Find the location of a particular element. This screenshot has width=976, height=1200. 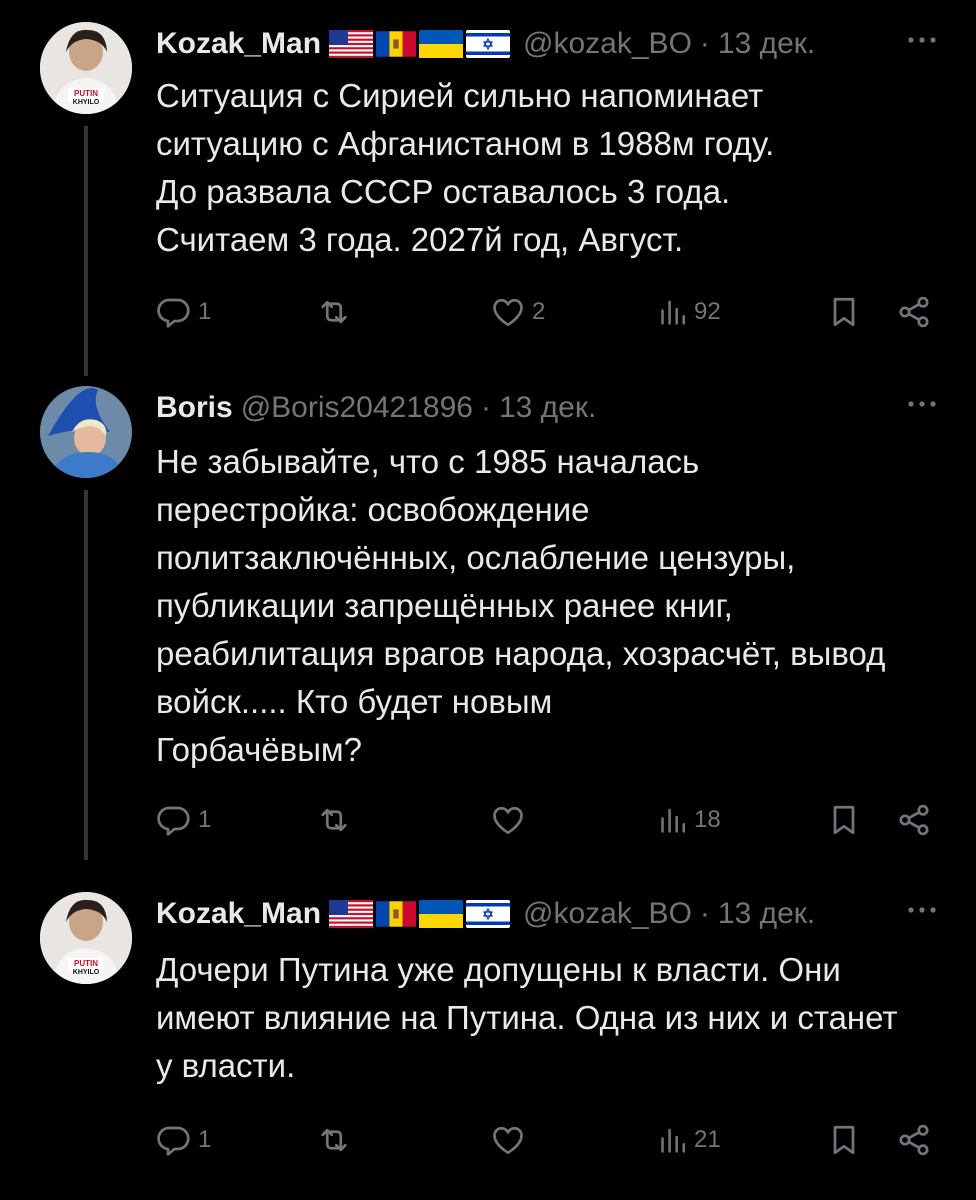

tweet-actions: 1 18 is located at coordinates (551, 820).